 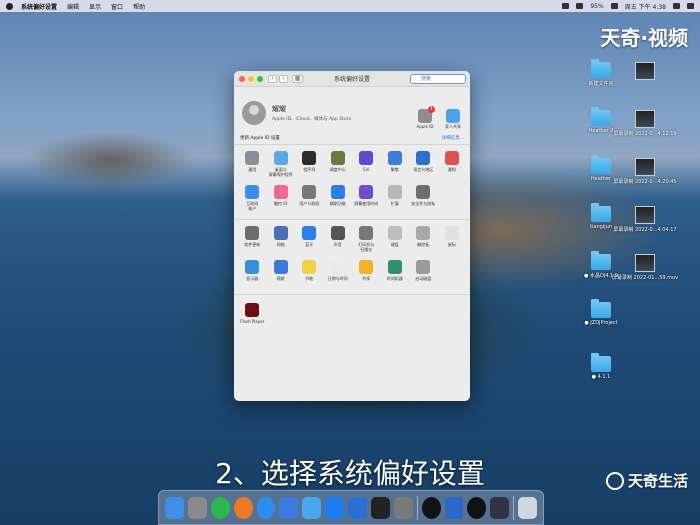 What do you see at coordinates (500, 507) in the screenshot?
I see `screen-thumb-icon` at bounding box center [500, 507].